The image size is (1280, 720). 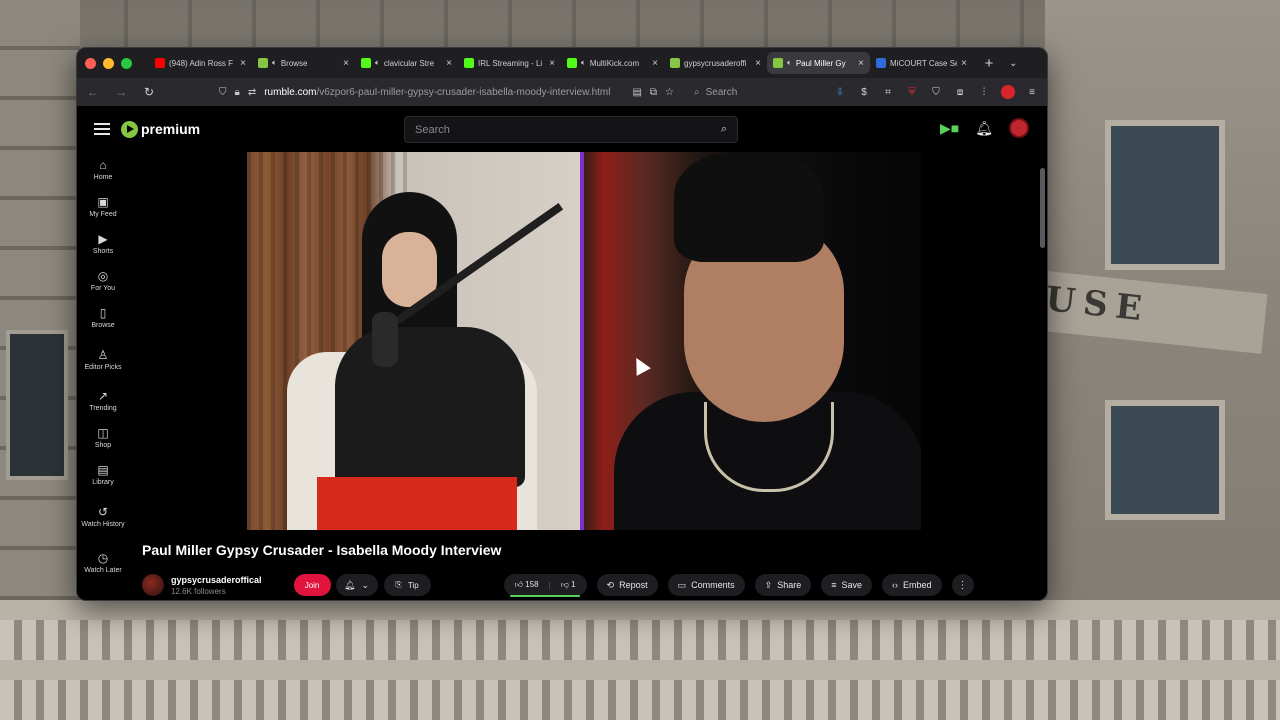 What do you see at coordinates (682, 584) in the screenshot?
I see `comment-icon: ▭` at bounding box center [682, 584].